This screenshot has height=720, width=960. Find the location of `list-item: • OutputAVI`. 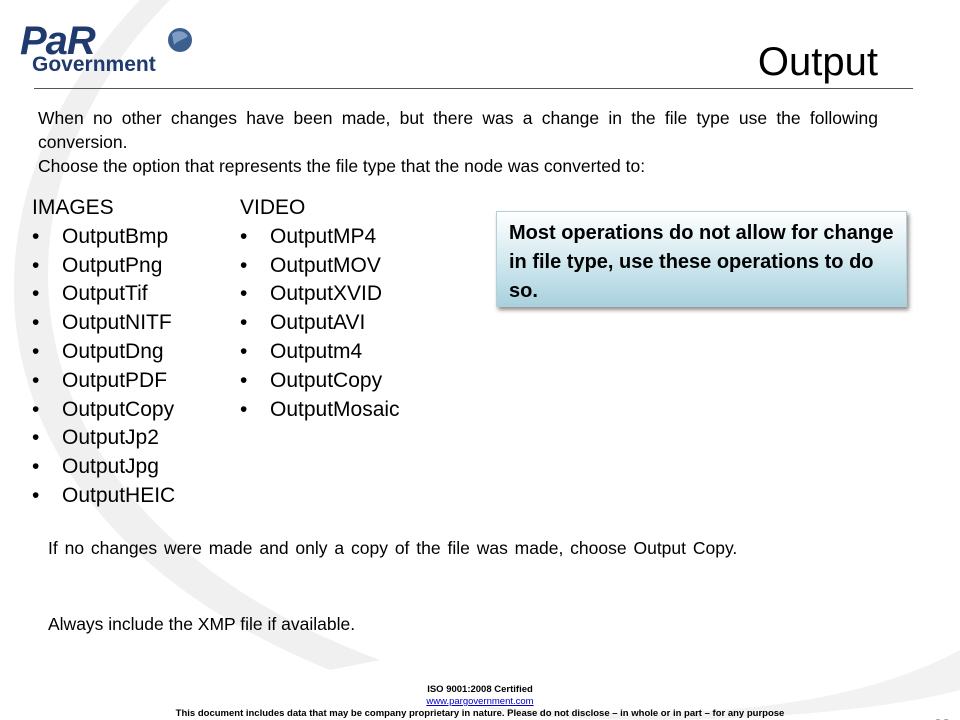

list-item: • OutputAVI is located at coordinates (320, 323).